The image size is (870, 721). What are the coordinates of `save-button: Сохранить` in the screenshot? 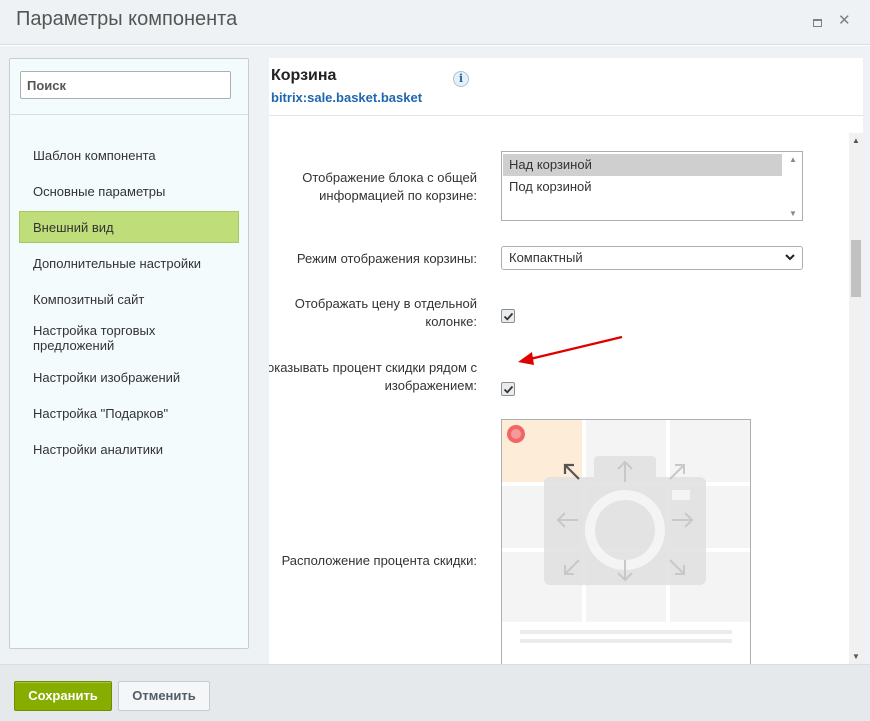 It's located at (63, 696).